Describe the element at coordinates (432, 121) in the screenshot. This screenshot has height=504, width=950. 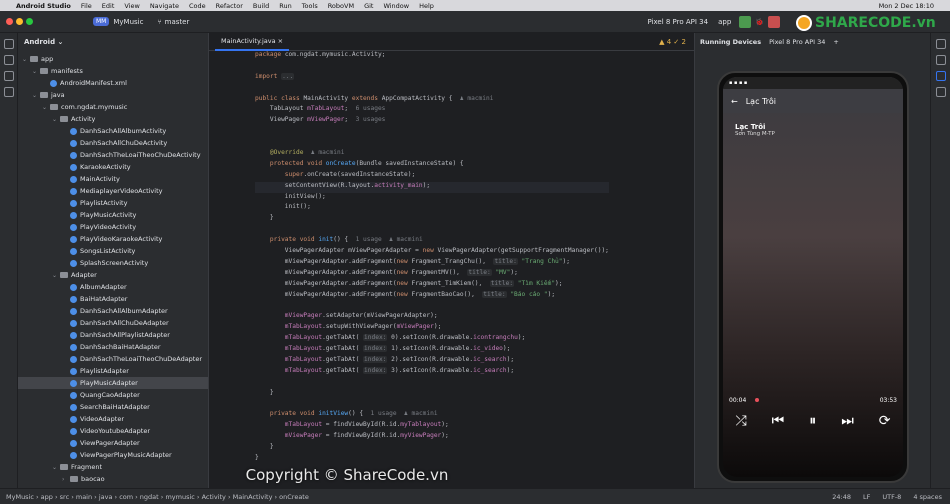
I see `code-line: ViewPager mViewPager; 3 usages` at that location.